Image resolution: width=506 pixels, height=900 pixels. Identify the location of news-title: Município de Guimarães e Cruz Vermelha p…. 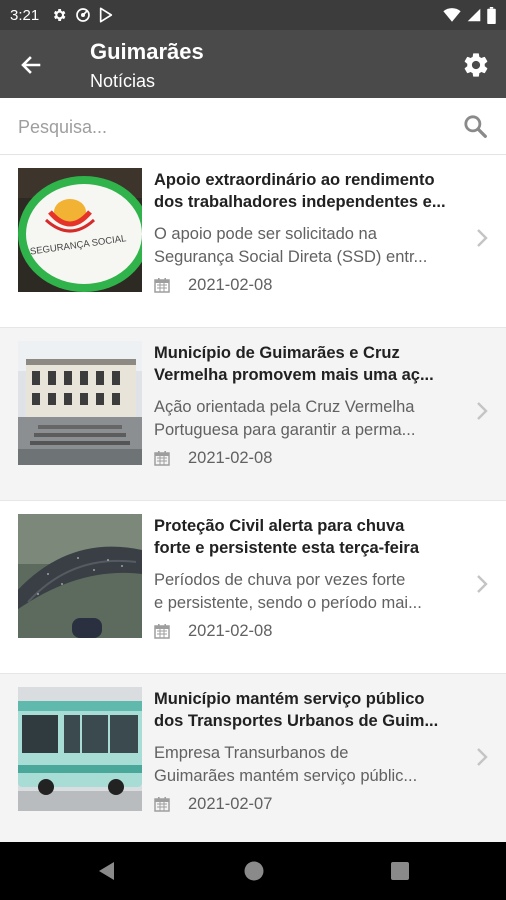
(309, 364).